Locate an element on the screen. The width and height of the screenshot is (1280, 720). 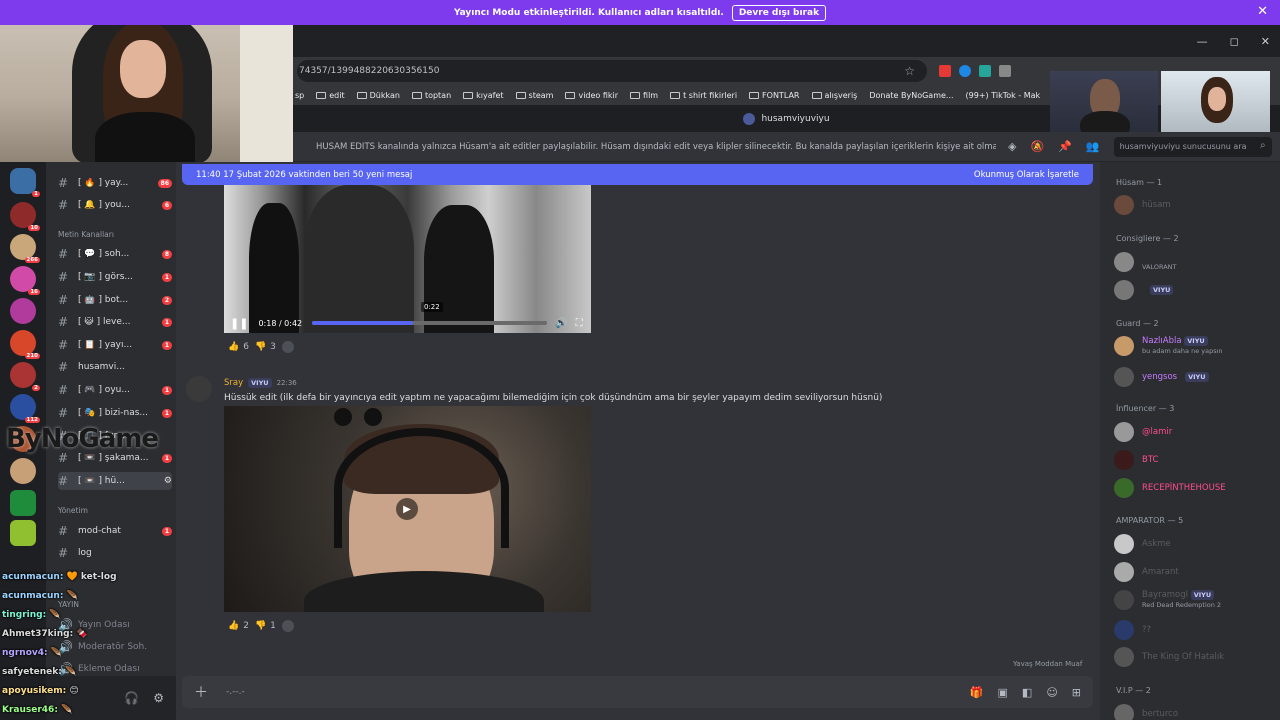
member: berturco is located at coordinates (1146, 712).